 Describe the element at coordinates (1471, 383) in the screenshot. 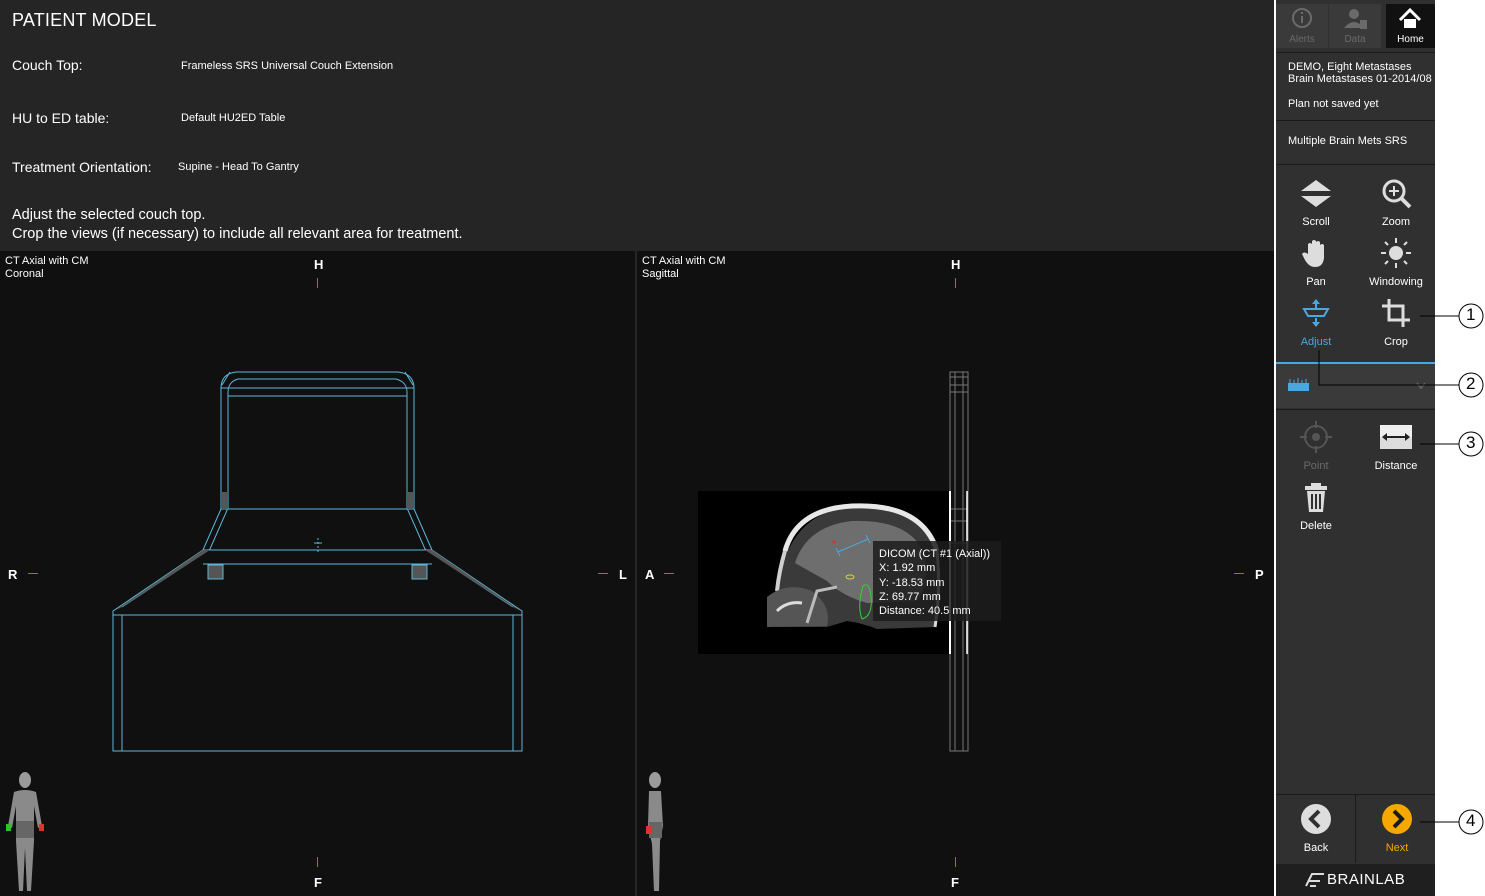

I see `callout-2: 2` at that location.